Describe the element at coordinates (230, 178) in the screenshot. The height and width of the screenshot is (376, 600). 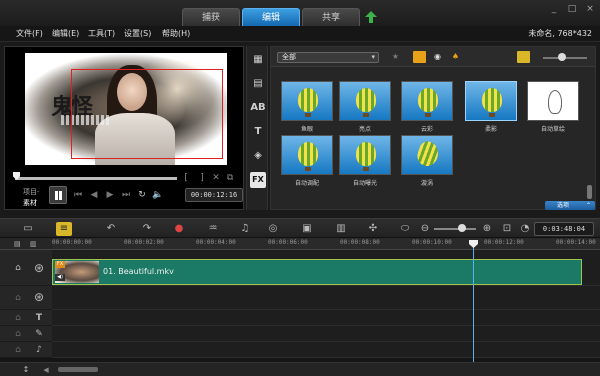
I see `enlarge-preview-icon: ⧉` at that location.